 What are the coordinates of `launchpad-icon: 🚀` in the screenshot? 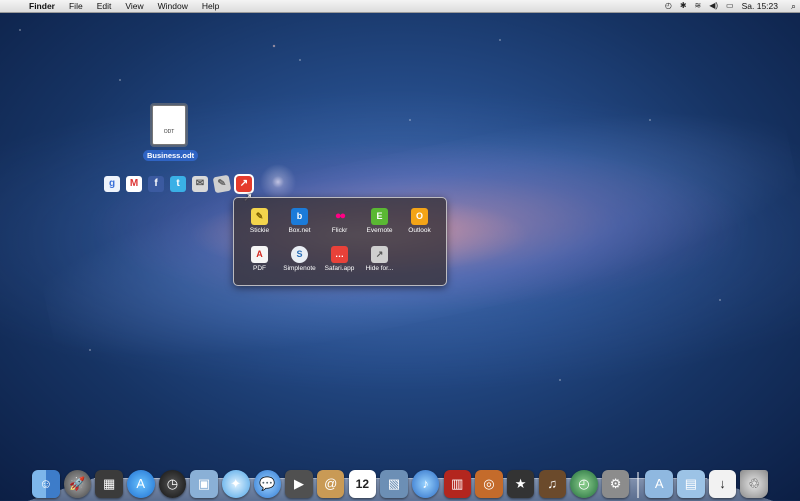 It's located at (77, 484).